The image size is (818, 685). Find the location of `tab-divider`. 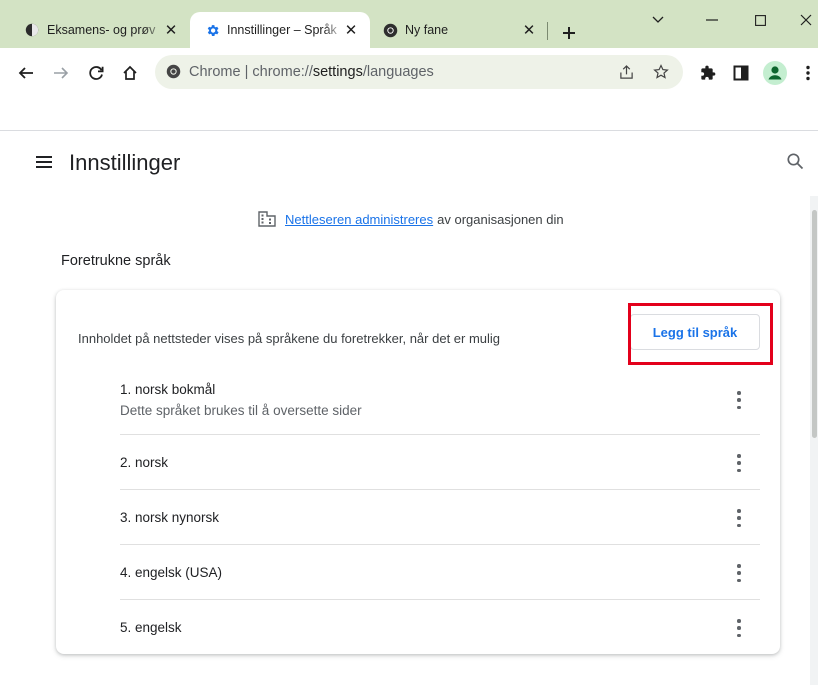

tab-divider is located at coordinates (547, 31).